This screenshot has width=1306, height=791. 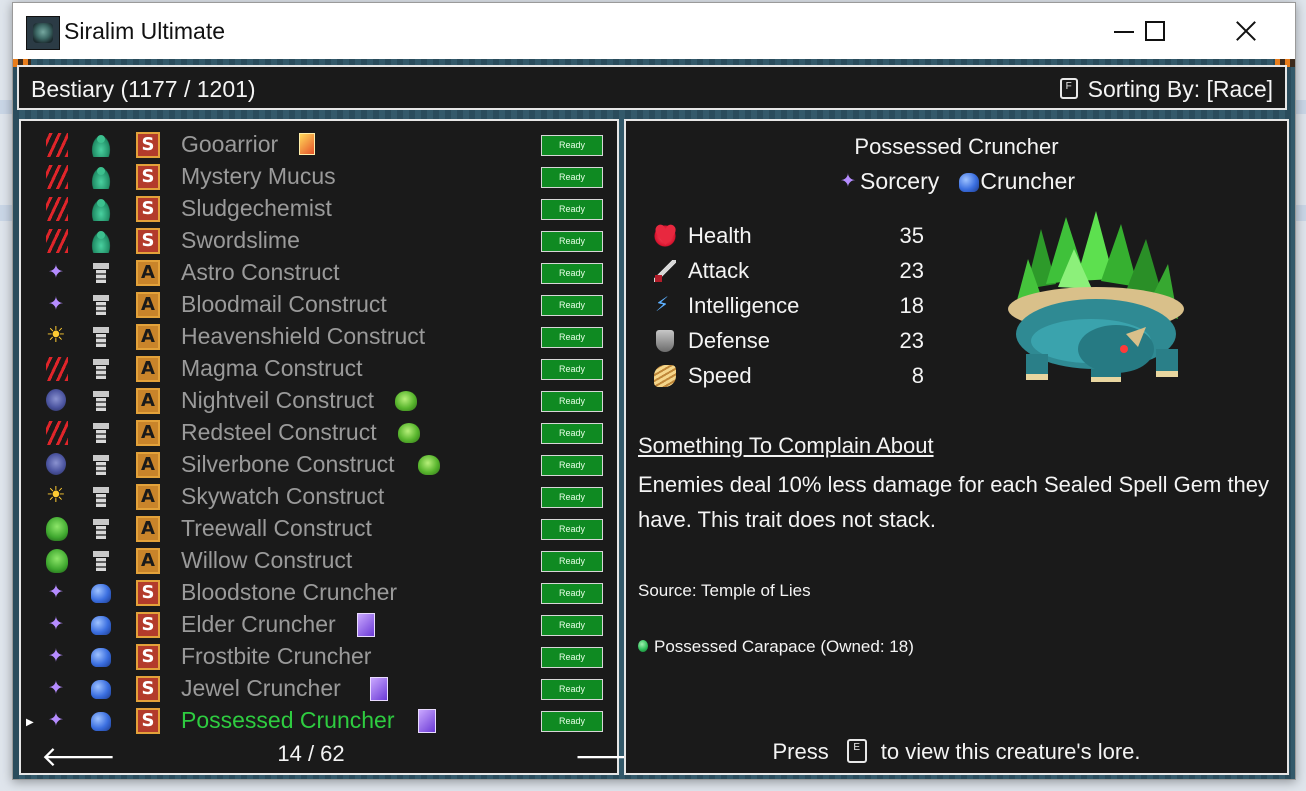 What do you see at coordinates (319, 241) in the screenshot?
I see `list-item: S Swordslime Ready` at bounding box center [319, 241].